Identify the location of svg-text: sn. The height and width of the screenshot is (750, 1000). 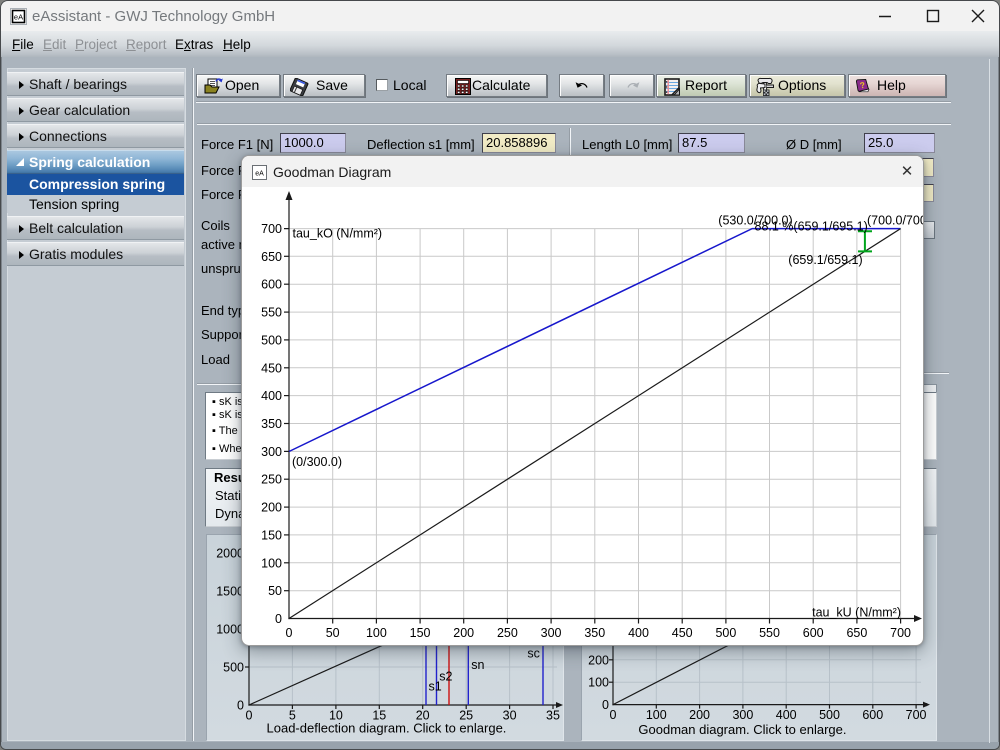
(477, 665).